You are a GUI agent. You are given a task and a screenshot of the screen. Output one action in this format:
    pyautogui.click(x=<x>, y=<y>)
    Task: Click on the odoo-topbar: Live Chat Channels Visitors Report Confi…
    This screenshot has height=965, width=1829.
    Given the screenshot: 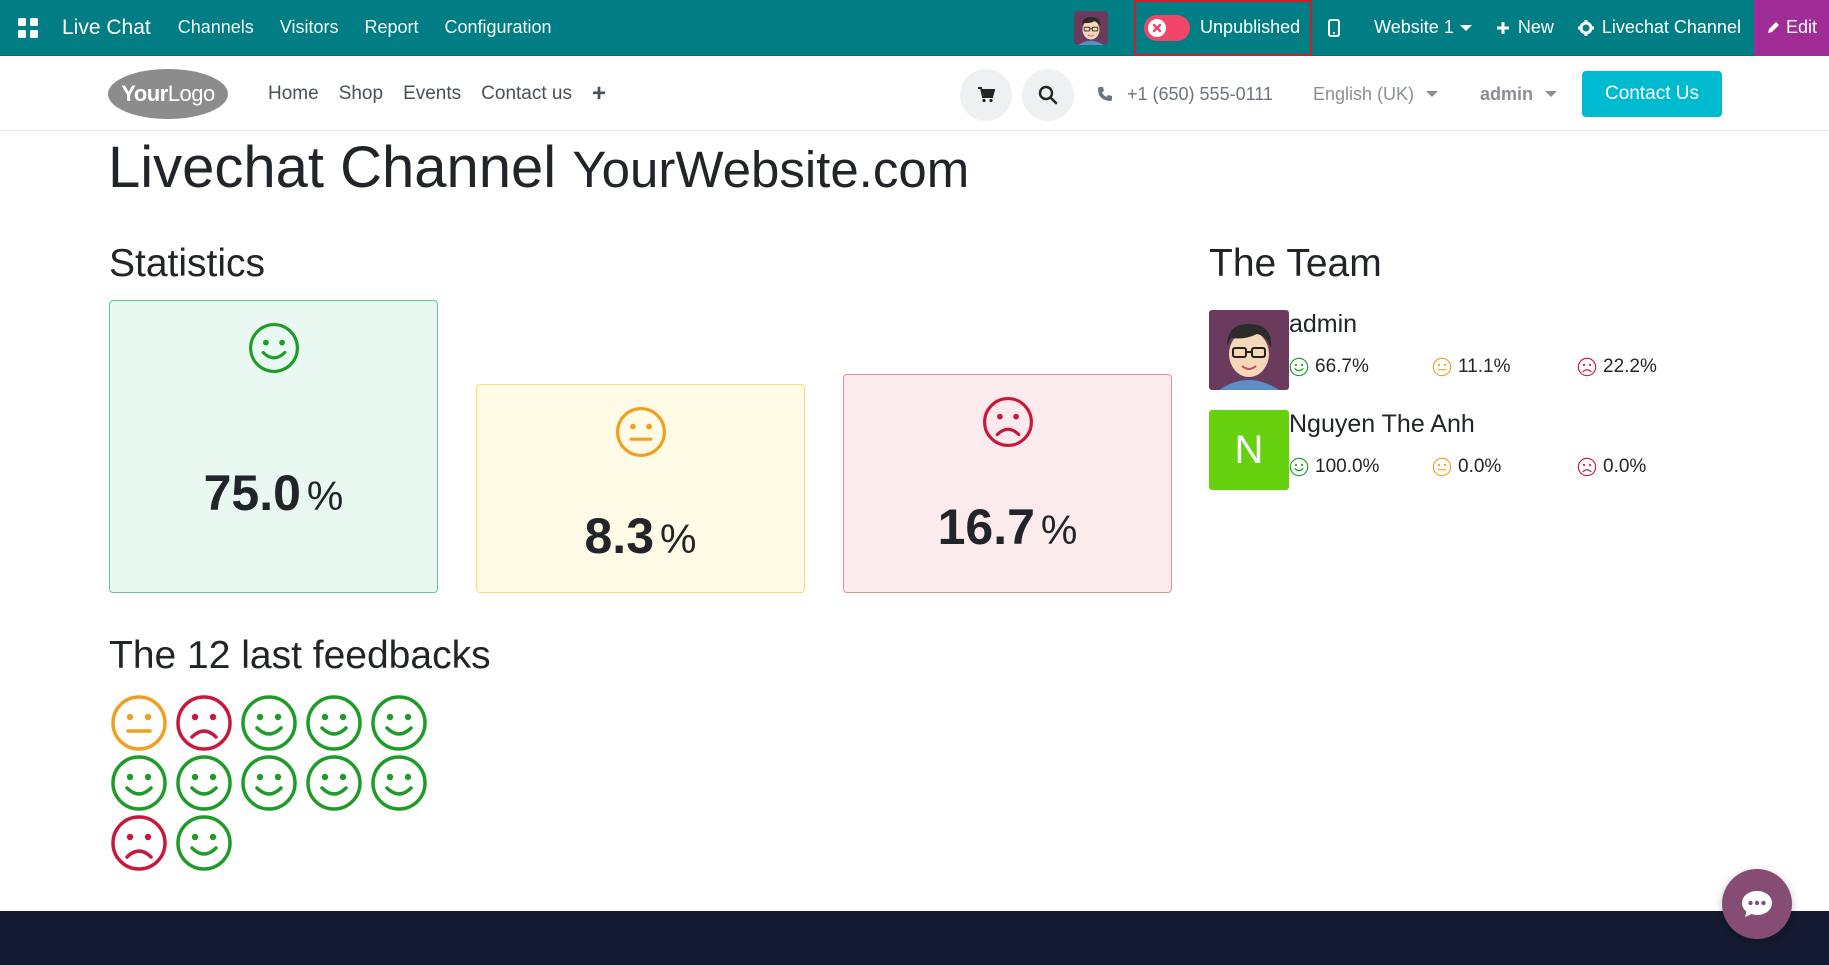 What is the action you would take?
    pyautogui.click(x=914, y=28)
    